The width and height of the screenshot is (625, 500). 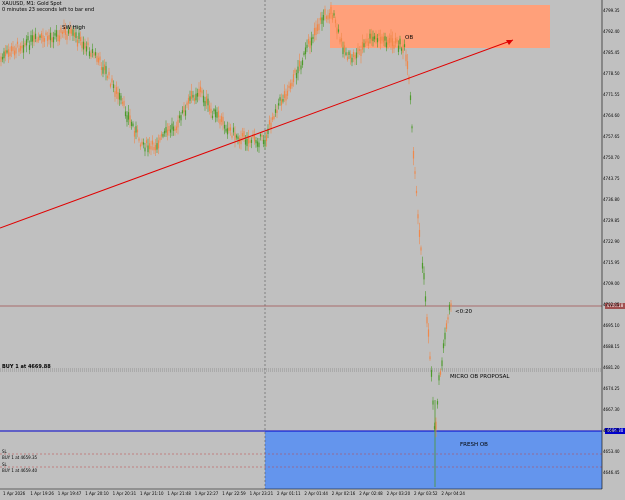 What do you see at coordinates (611, 325) in the screenshot?
I see `price-tick-label: 4695.10` at bounding box center [611, 325].